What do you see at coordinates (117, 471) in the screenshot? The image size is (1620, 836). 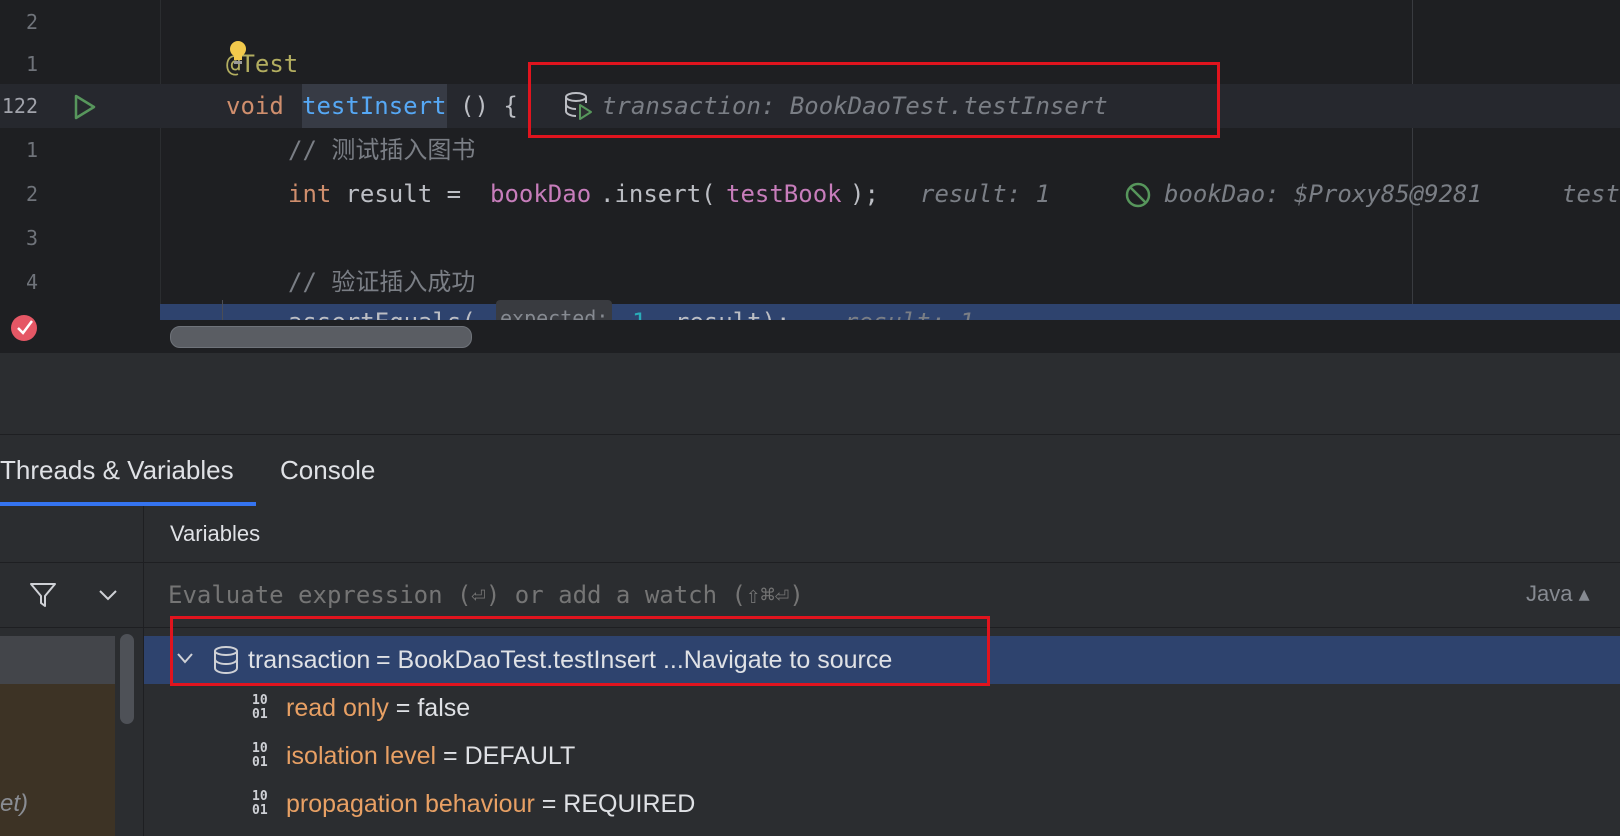 I see `tab-threads-variables: Threads & Variables` at bounding box center [117, 471].